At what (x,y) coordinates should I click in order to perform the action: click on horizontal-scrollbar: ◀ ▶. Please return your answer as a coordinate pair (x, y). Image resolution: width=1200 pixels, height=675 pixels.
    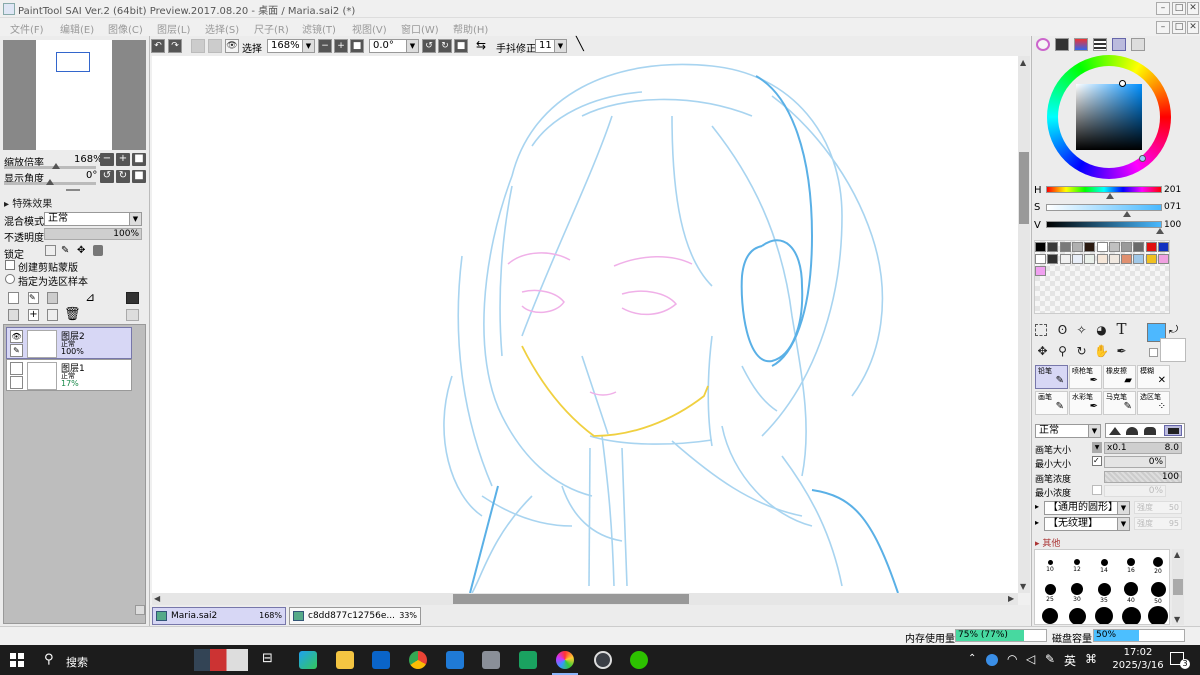
    Looking at the image, I should click on (585, 599).